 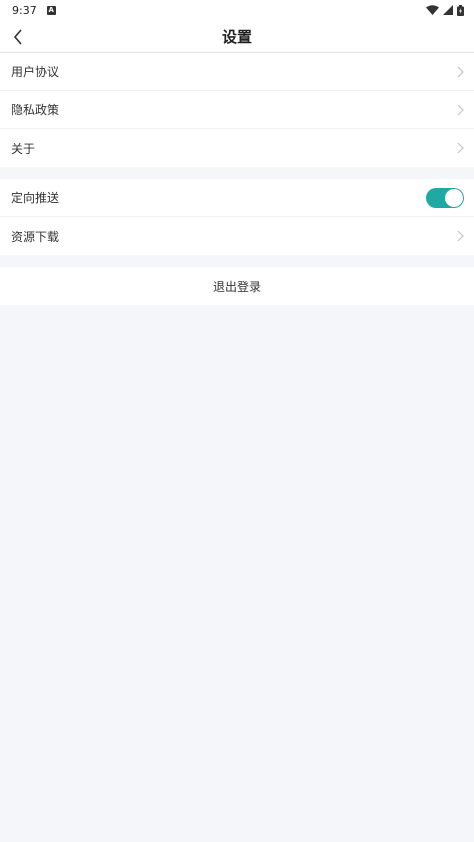 I want to click on targeted-push-toggle, so click(x=445, y=197).